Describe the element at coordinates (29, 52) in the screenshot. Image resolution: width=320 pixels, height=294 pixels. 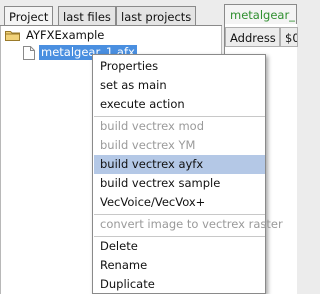
I see `file-icon` at that location.